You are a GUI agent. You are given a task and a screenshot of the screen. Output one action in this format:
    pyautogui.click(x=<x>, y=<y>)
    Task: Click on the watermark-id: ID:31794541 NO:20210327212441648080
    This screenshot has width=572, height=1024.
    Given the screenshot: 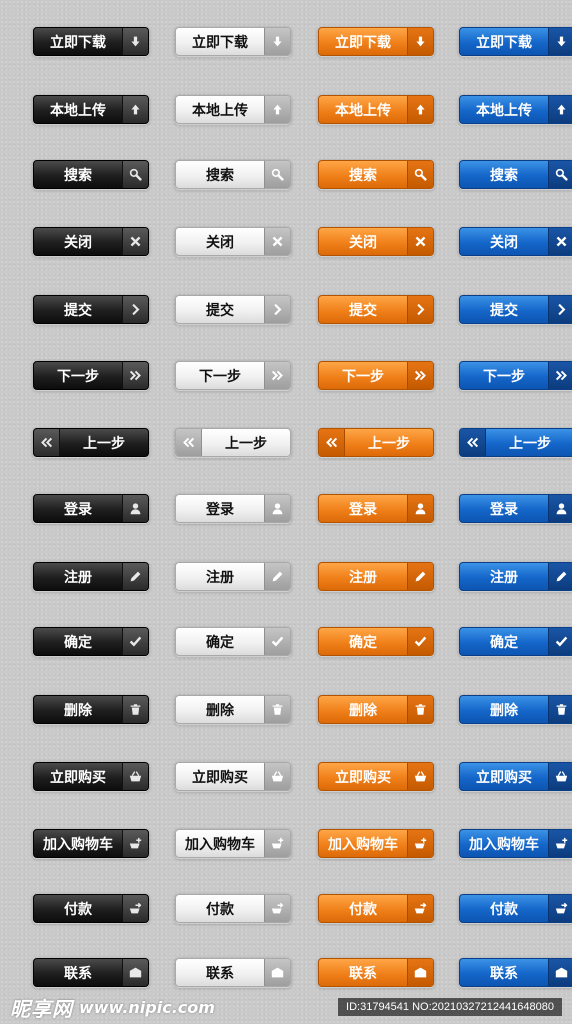 What is the action you would take?
    pyautogui.click(x=450, y=1007)
    